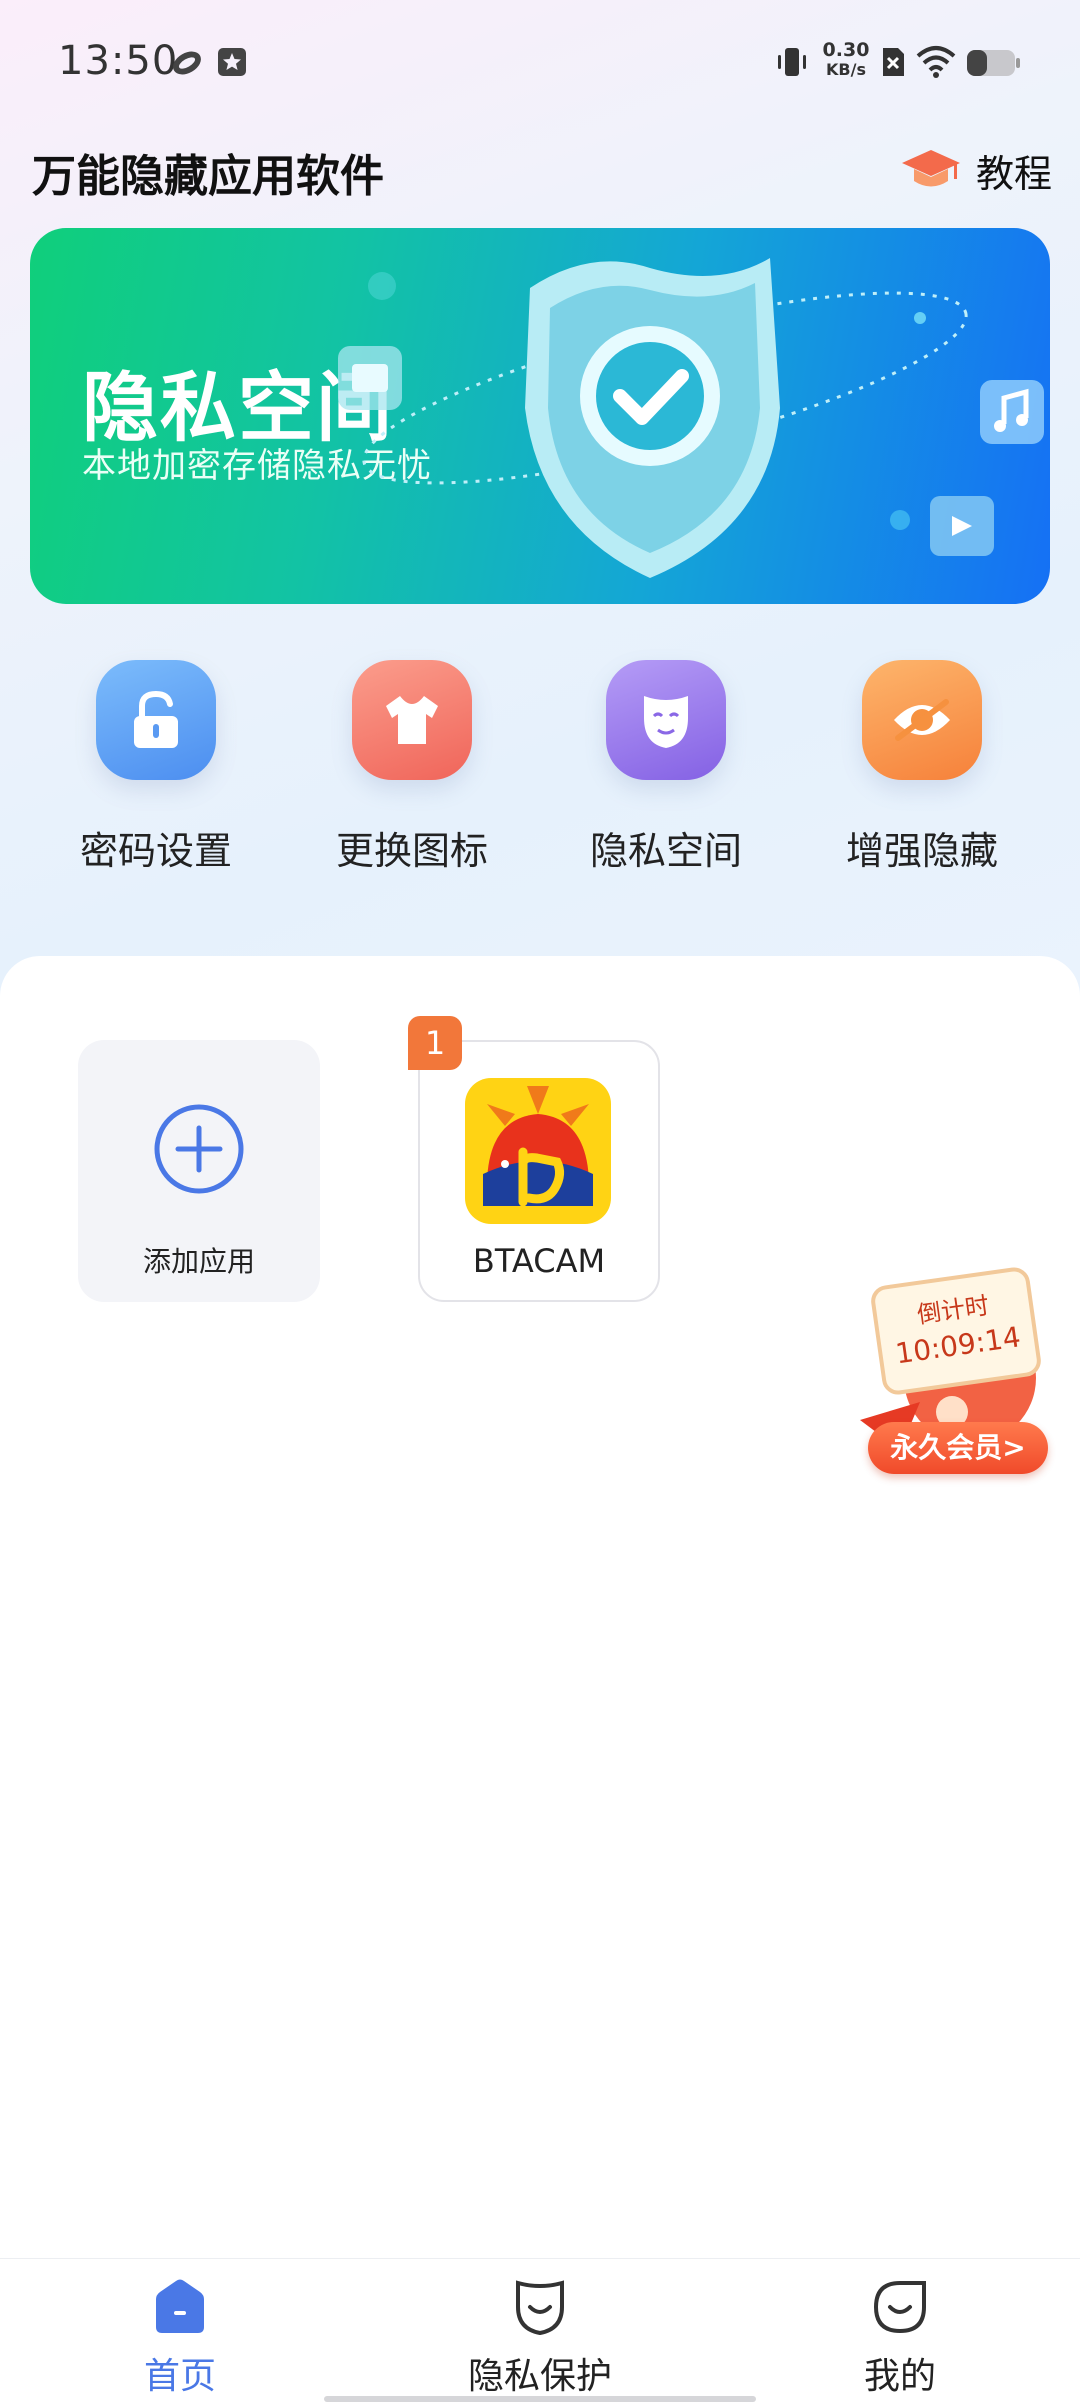  What do you see at coordinates (540, 2308) in the screenshot?
I see `mask-outline-icon` at bounding box center [540, 2308].